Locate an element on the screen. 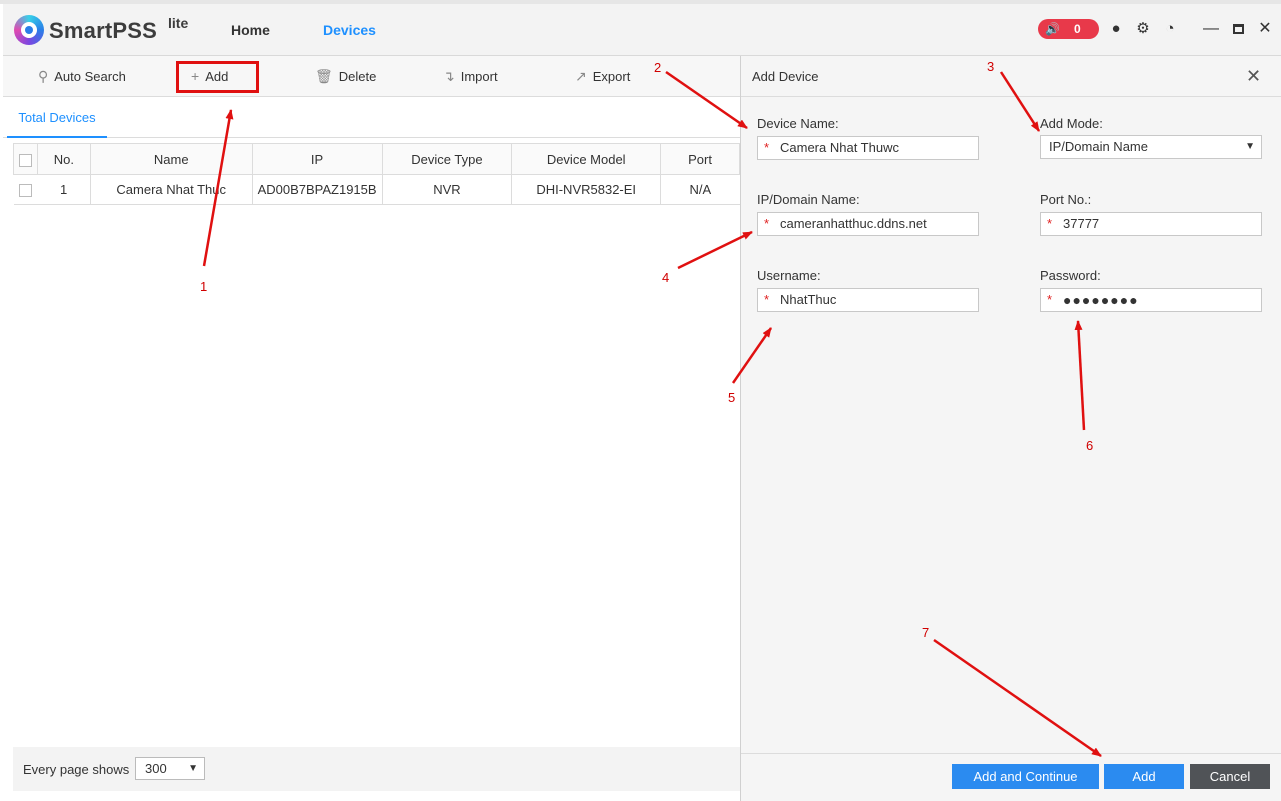  page-size-value: 300 is located at coordinates (156, 768).